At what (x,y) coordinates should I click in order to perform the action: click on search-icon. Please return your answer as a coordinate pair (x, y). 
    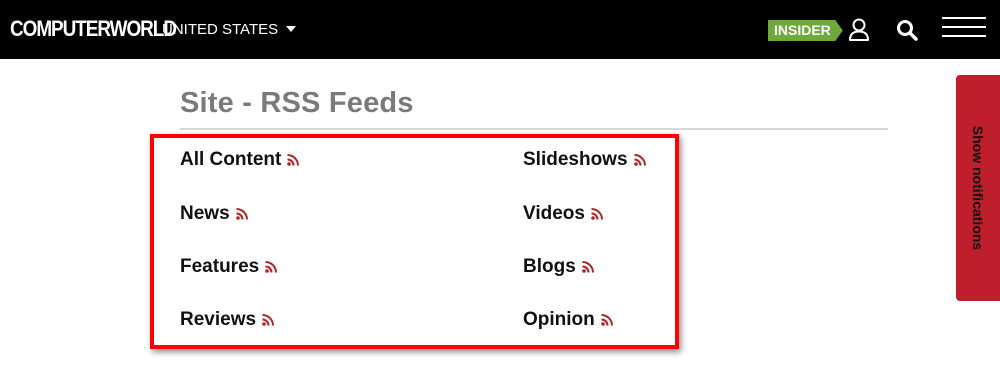
    Looking at the image, I should click on (907, 30).